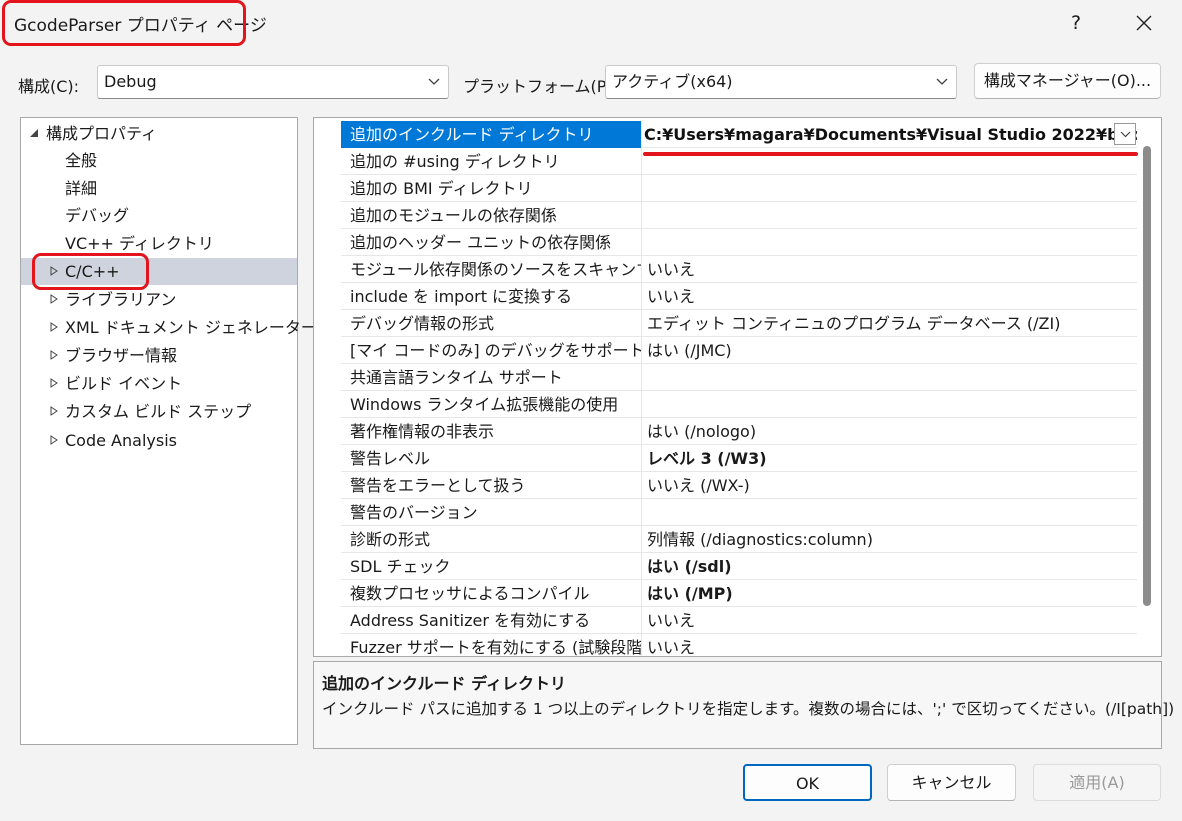  I want to click on property-row: 追加のモジュールの依存関係, so click(739, 215).